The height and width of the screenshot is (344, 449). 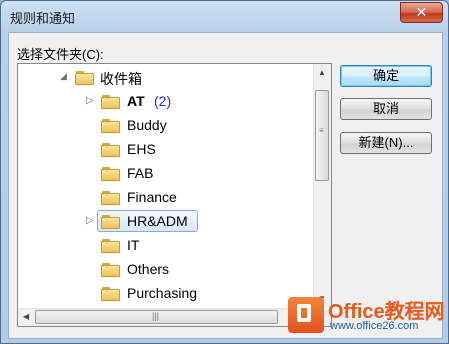 What do you see at coordinates (322, 135) in the screenshot?
I see `vertical-scroll-thumb: ≡` at bounding box center [322, 135].